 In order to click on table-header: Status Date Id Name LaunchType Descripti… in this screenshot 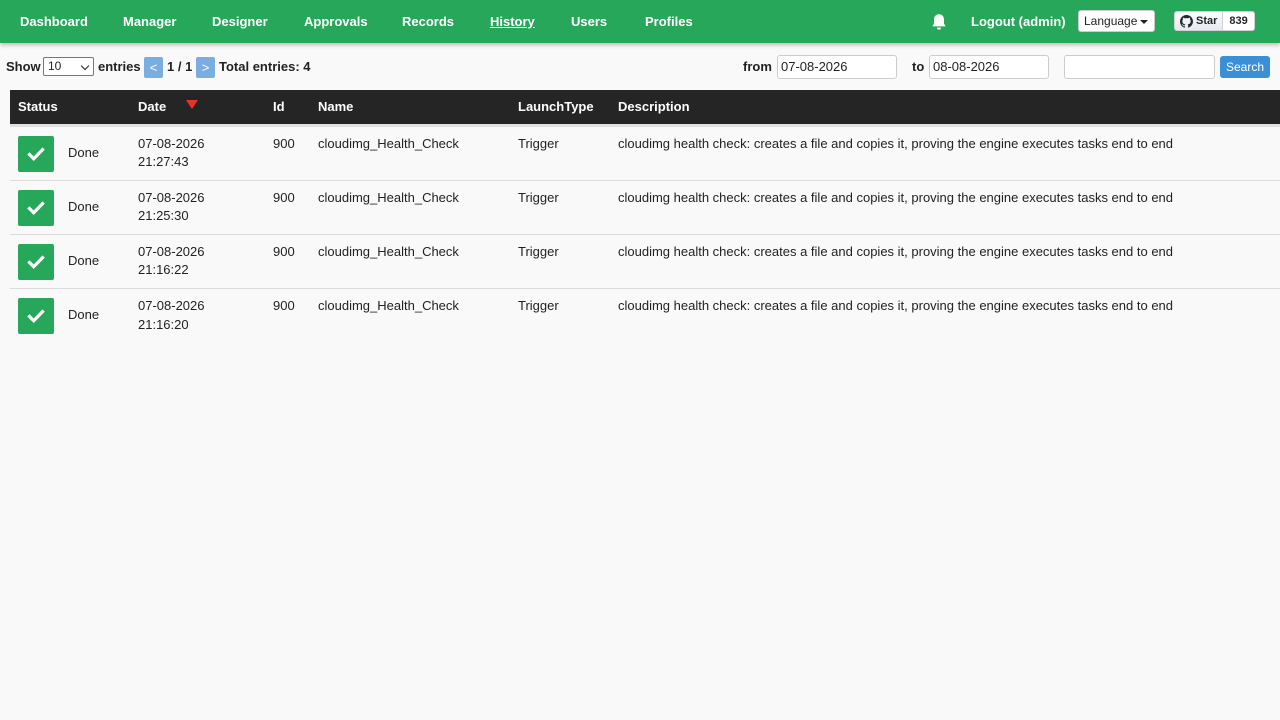, I will do `click(645, 107)`.